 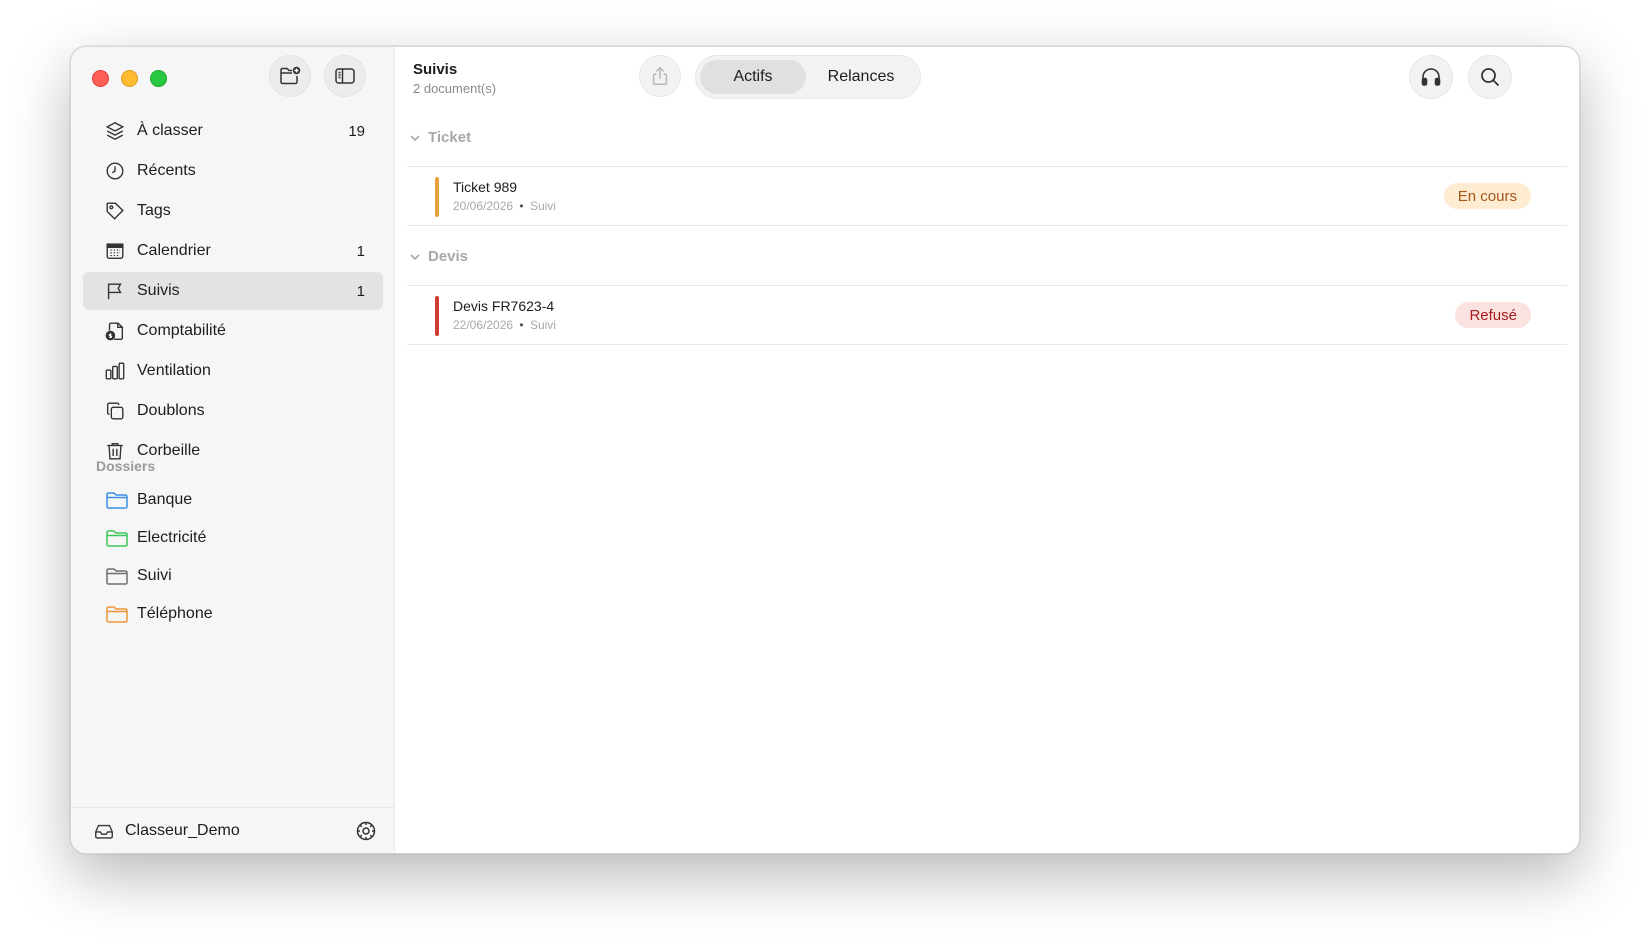 What do you see at coordinates (861, 77) in the screenshot?
I see `segment-relances: Relances` at bounding box center [861, 77].